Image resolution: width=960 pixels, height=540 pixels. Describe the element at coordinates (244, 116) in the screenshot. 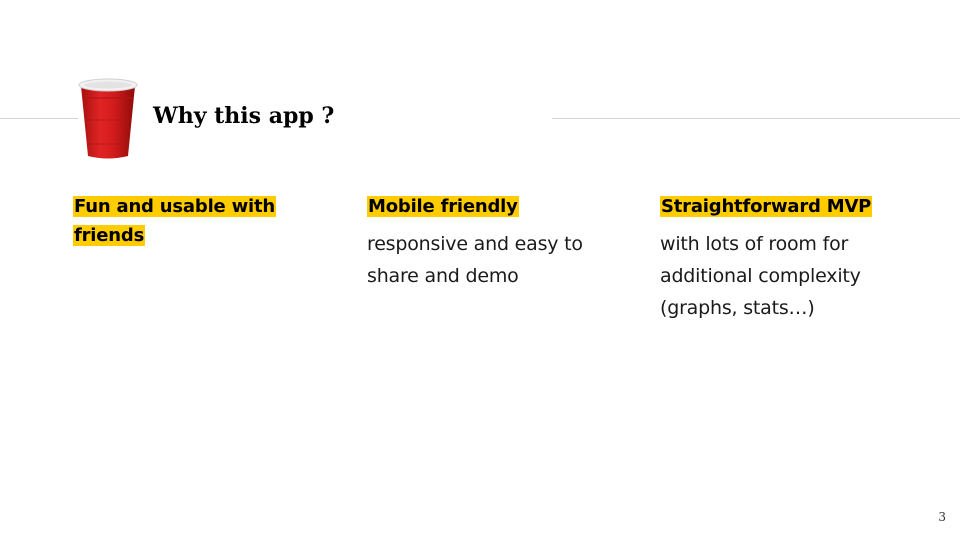

I see `slide-title: Why this app ?` at that location.